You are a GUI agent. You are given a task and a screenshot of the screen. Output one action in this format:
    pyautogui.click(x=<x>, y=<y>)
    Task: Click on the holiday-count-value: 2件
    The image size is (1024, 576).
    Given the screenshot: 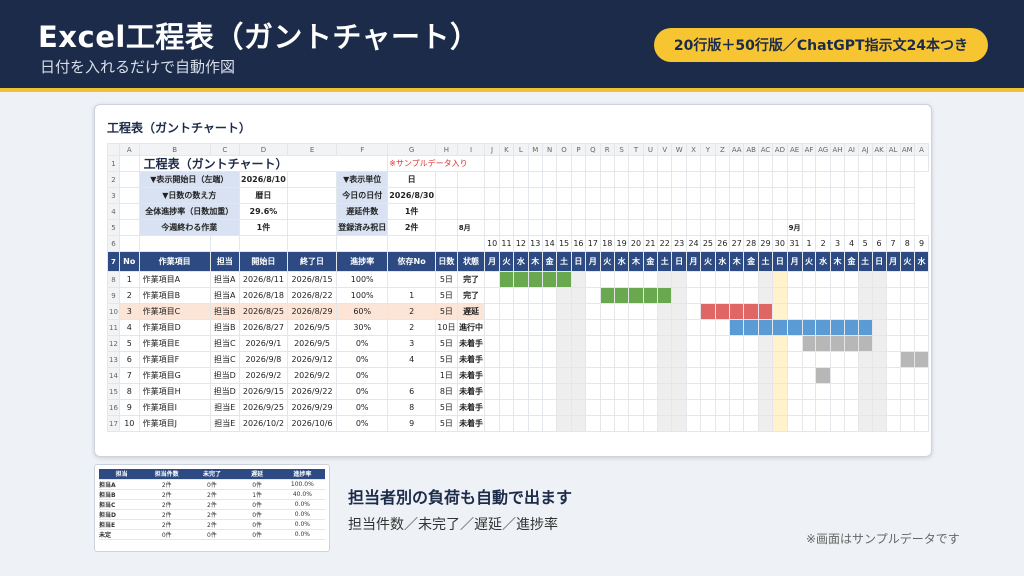 What is the action you would take?
    pyautogui.click(x=412, y=227)
    